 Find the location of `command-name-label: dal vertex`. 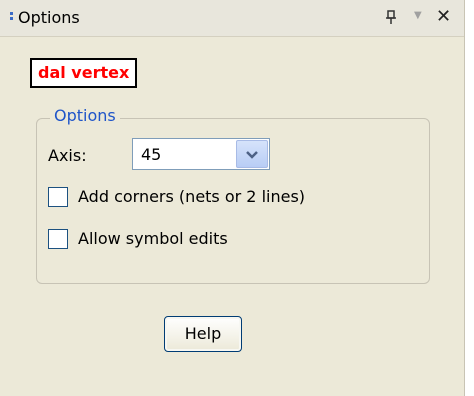

command-name-label: dal vertex is located at coordinates (84, 73).